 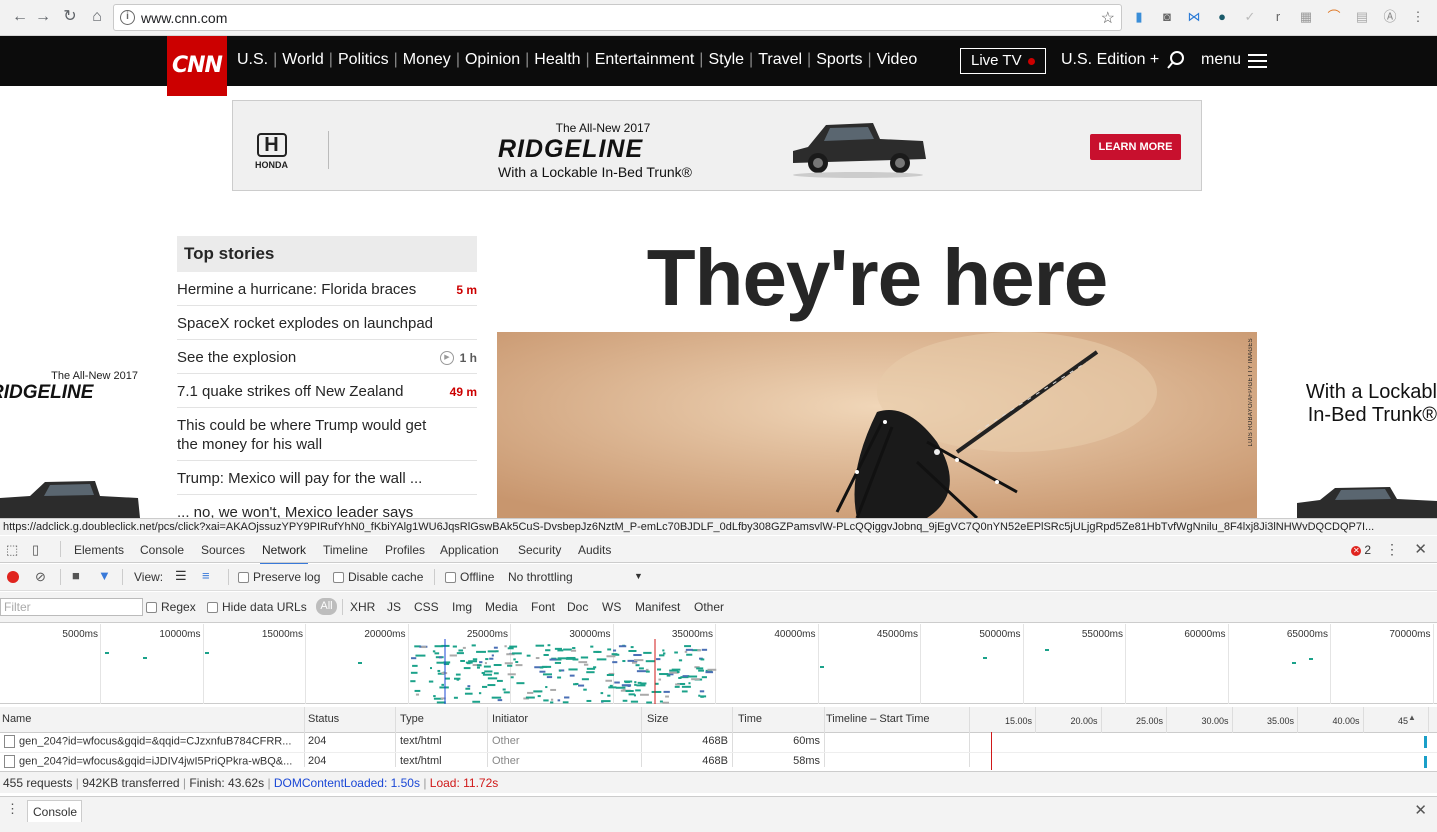 I want to click on extension-doc-icon: ▤, so click(x=1362, y=17).